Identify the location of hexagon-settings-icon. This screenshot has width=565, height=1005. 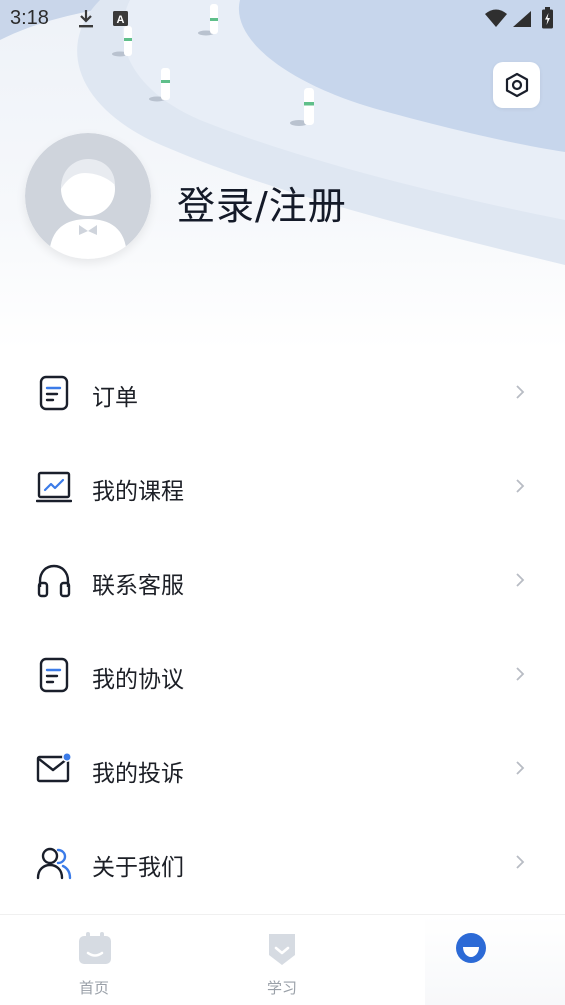
(516, 85).